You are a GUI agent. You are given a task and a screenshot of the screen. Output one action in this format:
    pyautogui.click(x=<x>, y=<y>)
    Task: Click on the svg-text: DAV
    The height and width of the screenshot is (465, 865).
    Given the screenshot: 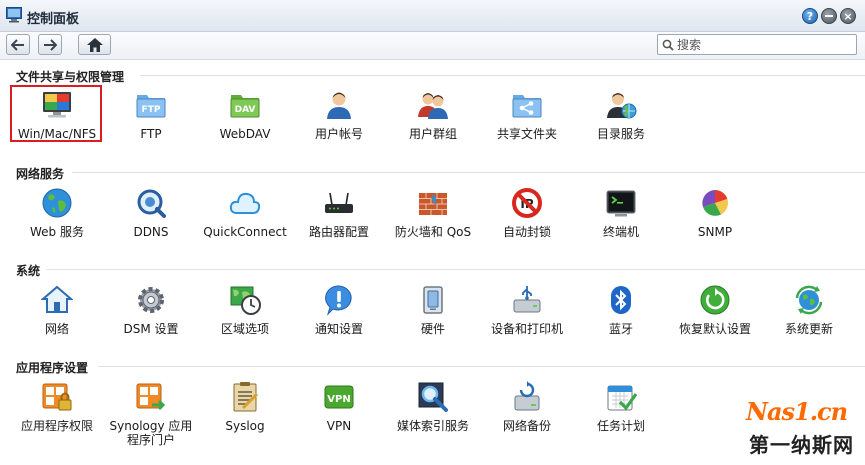 What is the action you would take?
    pyautogui.click(x=245, y=110)
    